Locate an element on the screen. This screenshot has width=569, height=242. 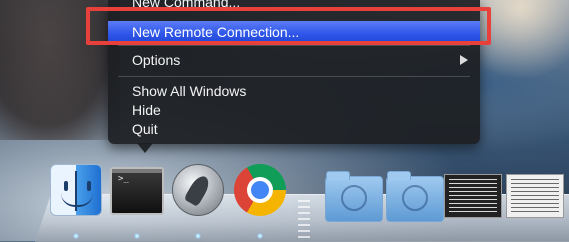
submenu-arrow-icon is located at coordinates (464, 60).